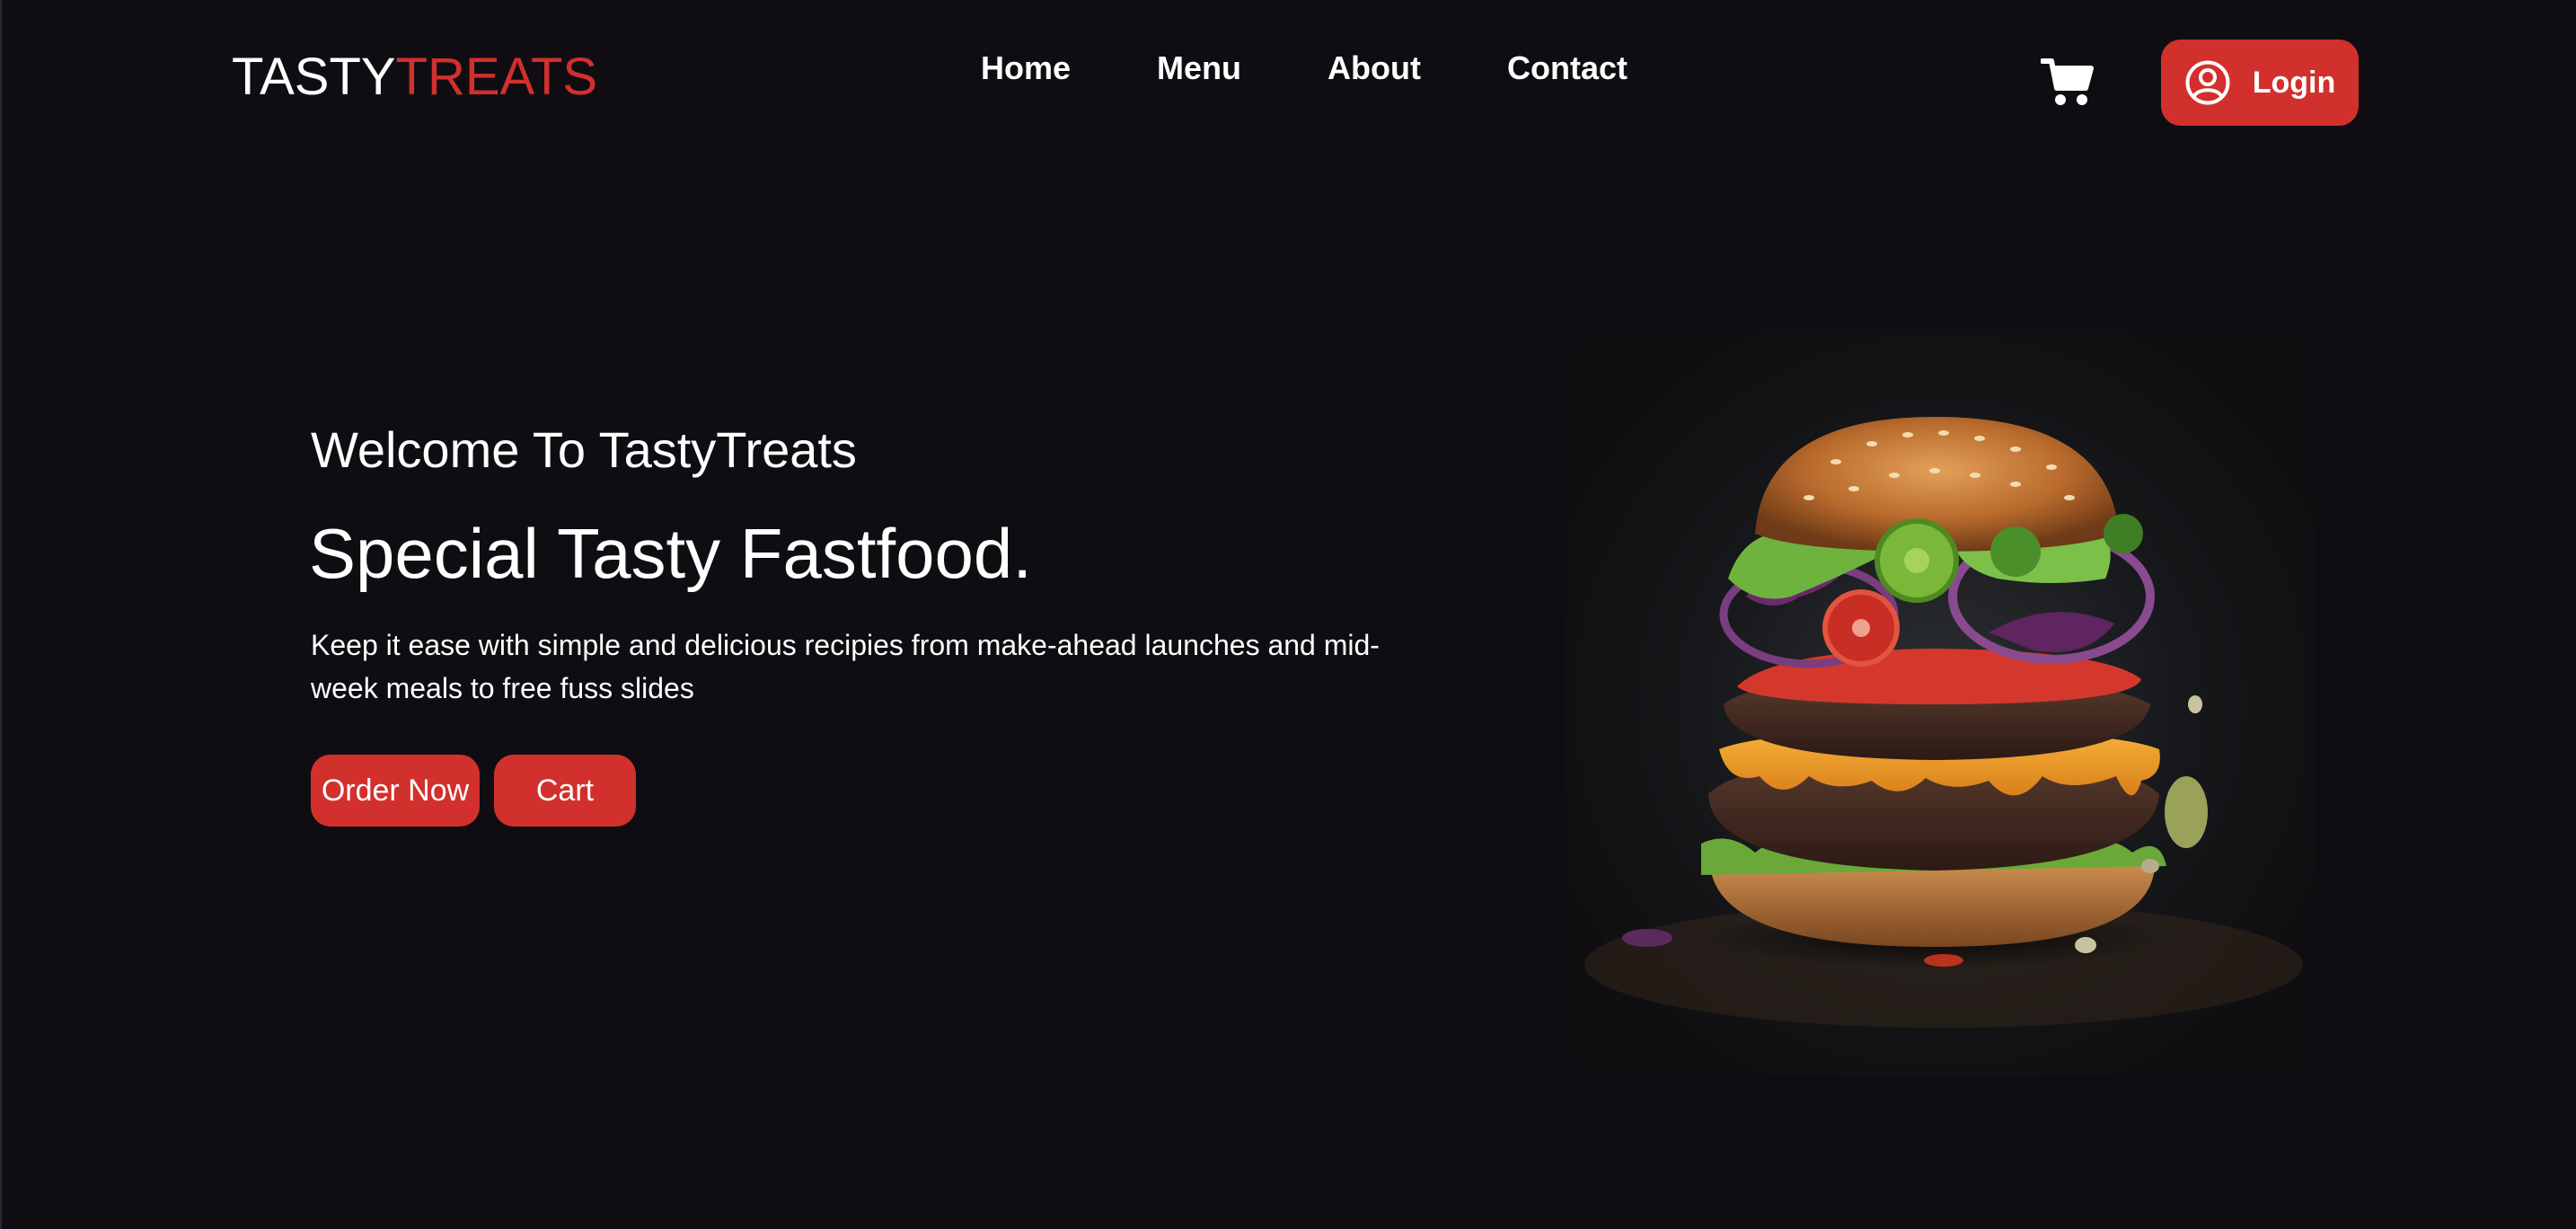 This screenshot has height=1229, width=2576. What do you see at coordinates (1304, 68) in the screenshot?
I see `main-nav: Home Menu About Contact` at bounding box center [1304, 68].